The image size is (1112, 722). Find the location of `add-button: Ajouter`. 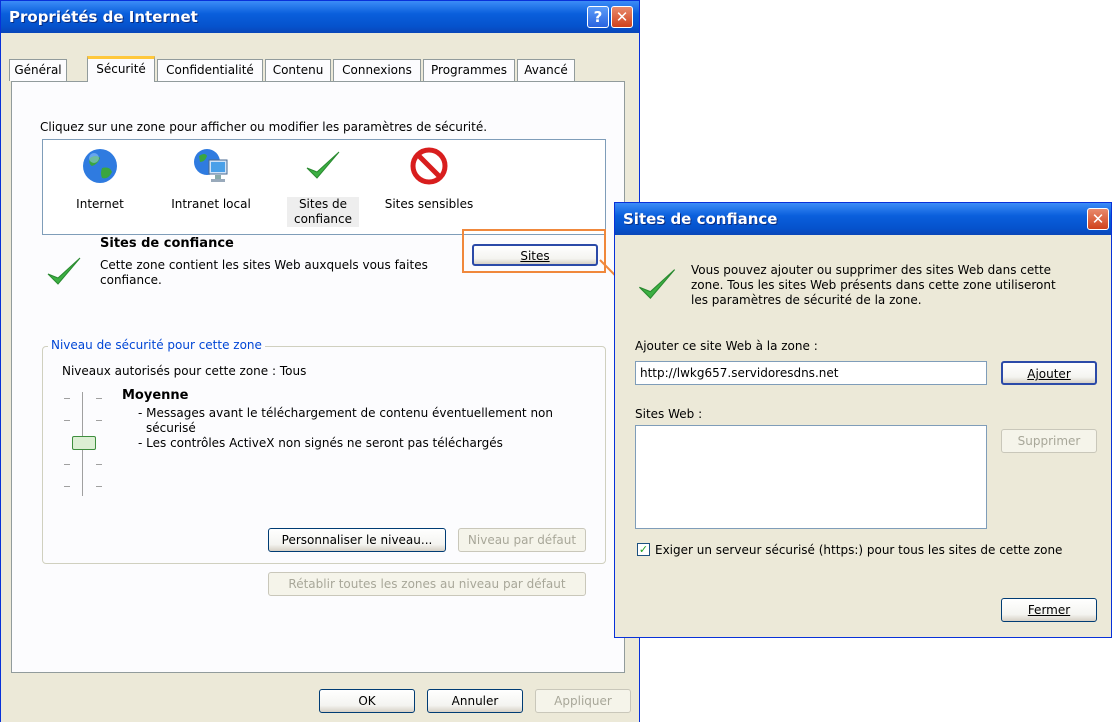

add-button: Ajouter is located at coordinates (1049, 373).